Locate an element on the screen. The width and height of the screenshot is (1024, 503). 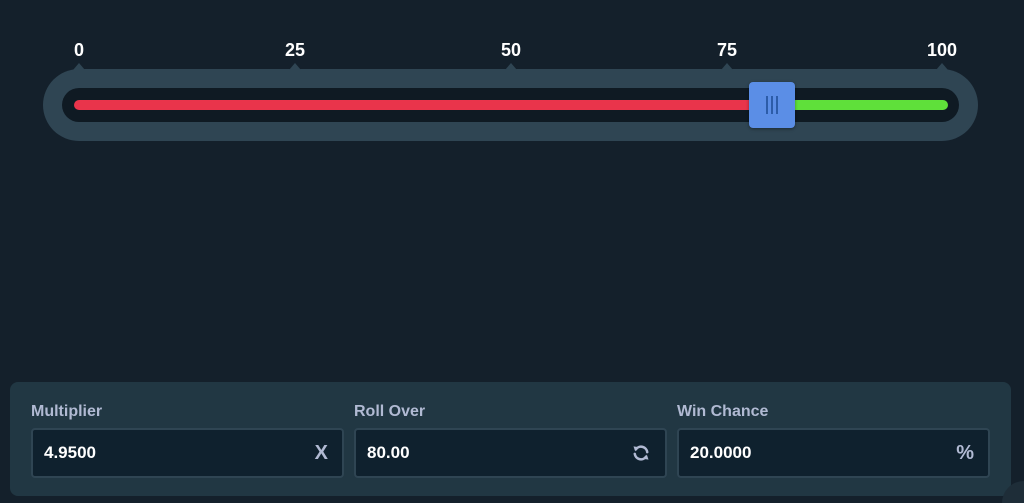
win-chance-input: 20.0000 % is located at coordinates (833, 453).